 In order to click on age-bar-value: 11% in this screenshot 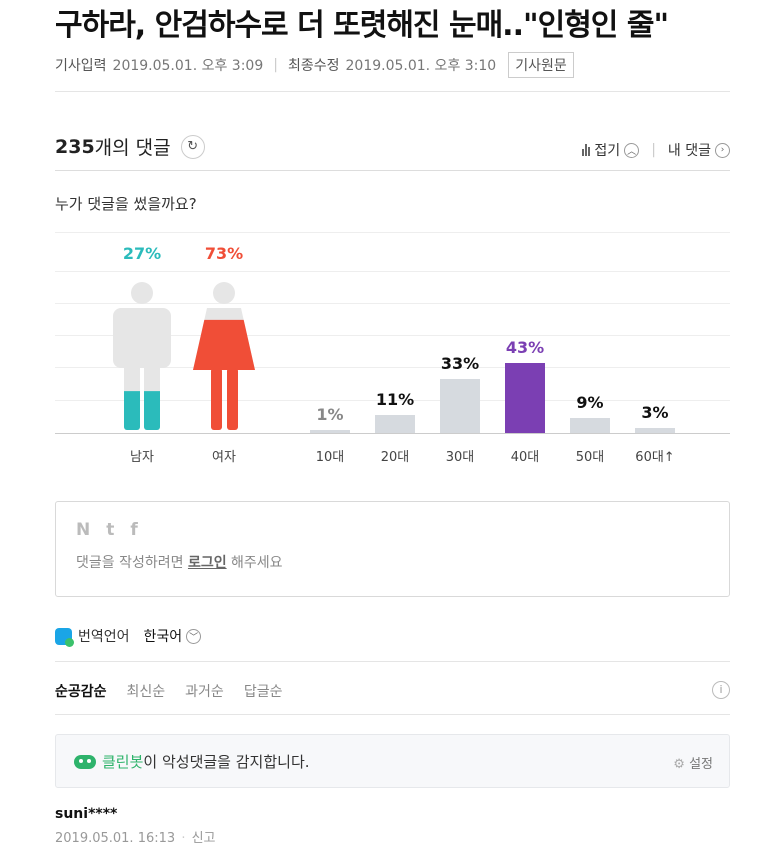, I will do `click(395, 400)`.